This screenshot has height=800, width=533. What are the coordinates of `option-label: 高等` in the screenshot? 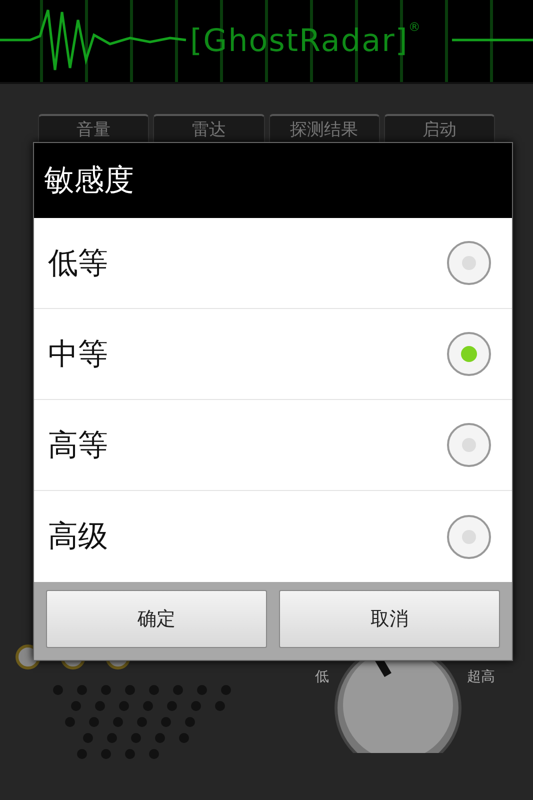 It's located at (78, 445).